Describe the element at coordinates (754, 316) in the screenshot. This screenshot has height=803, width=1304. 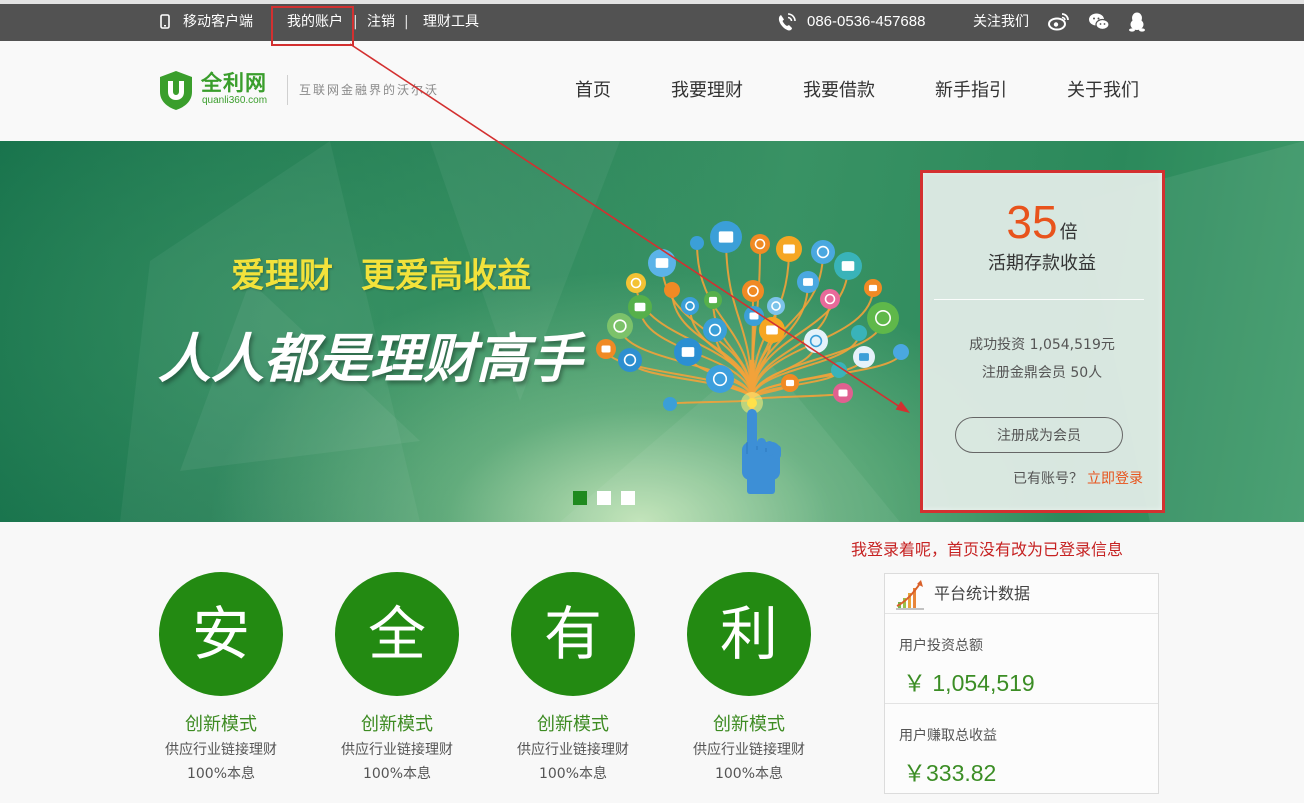
I see `settings-icon` at that location.